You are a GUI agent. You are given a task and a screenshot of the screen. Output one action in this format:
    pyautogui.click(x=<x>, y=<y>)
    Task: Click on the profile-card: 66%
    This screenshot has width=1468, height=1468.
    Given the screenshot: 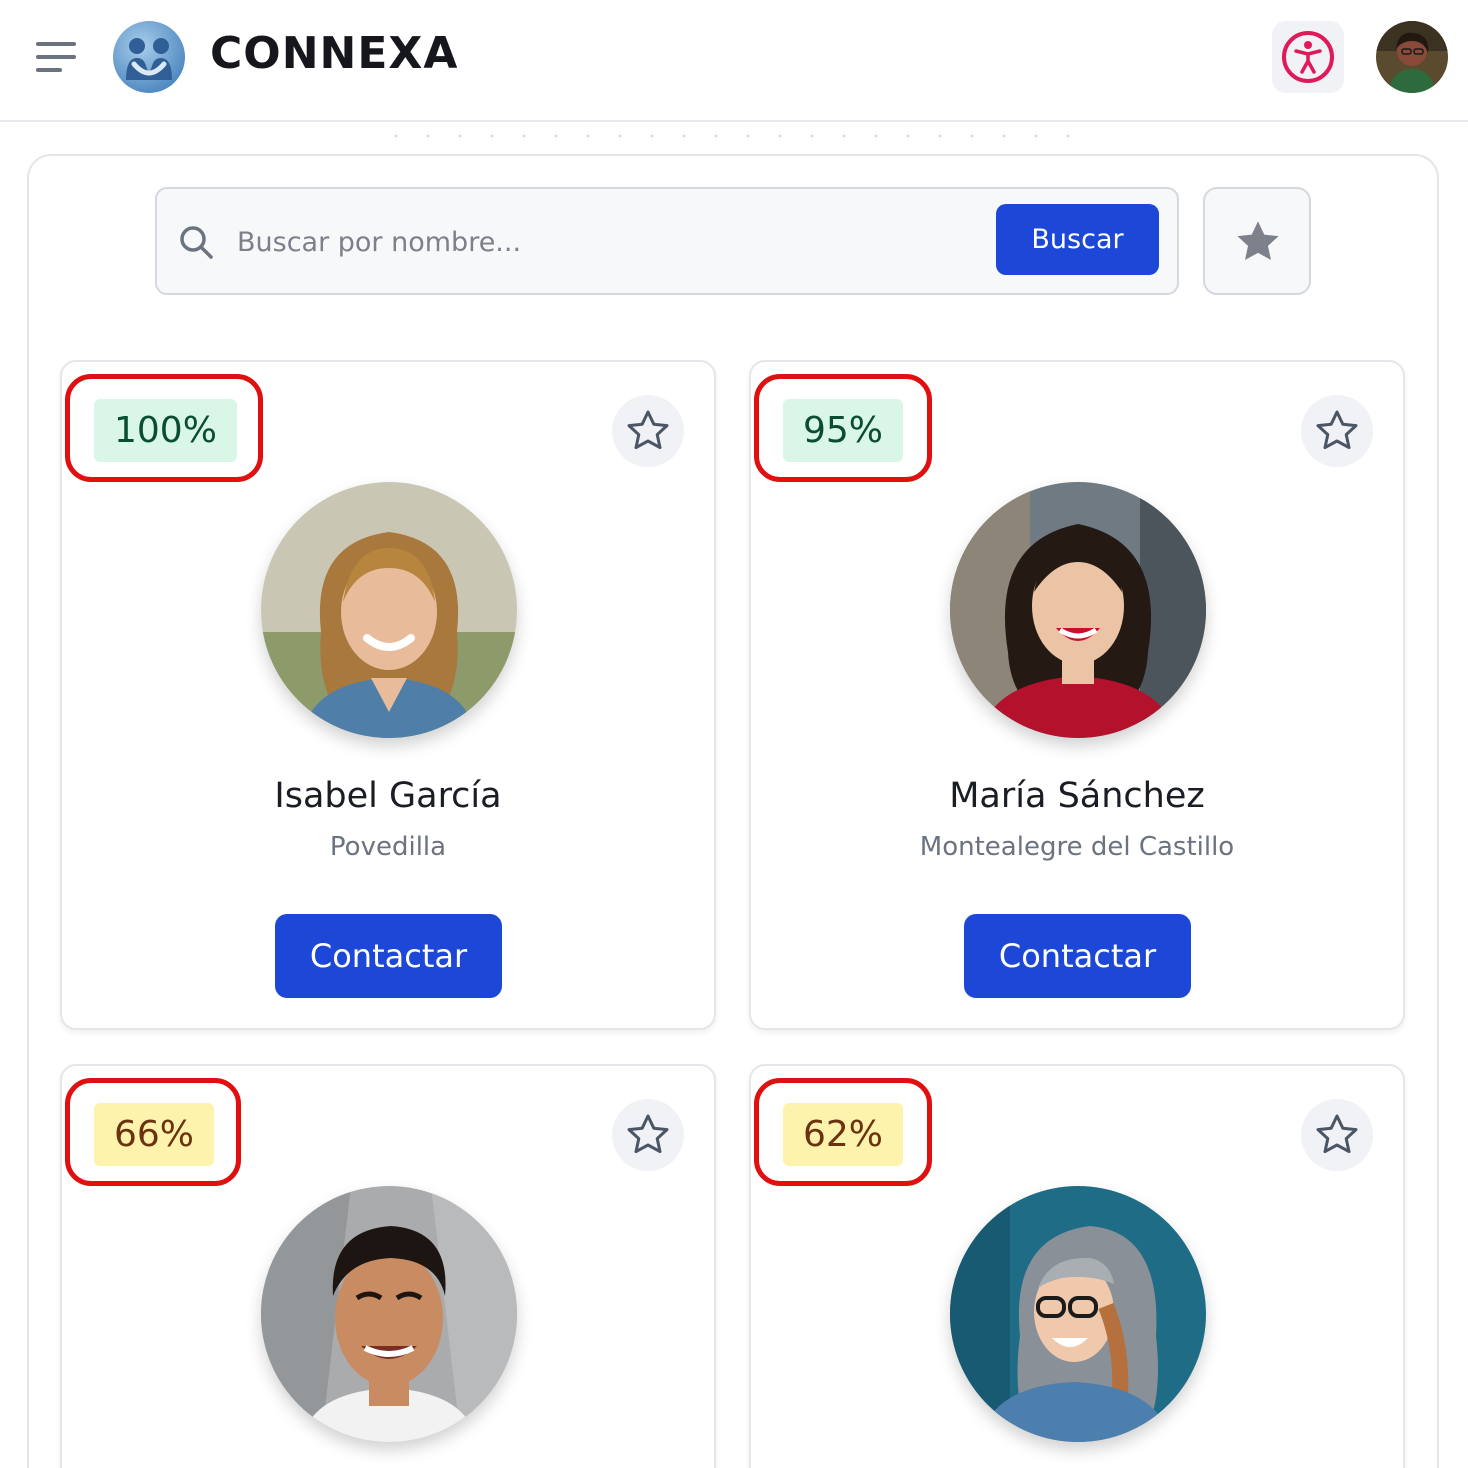 What is the action you would take?
    pyautogui.click(x=388, y=1266)
    